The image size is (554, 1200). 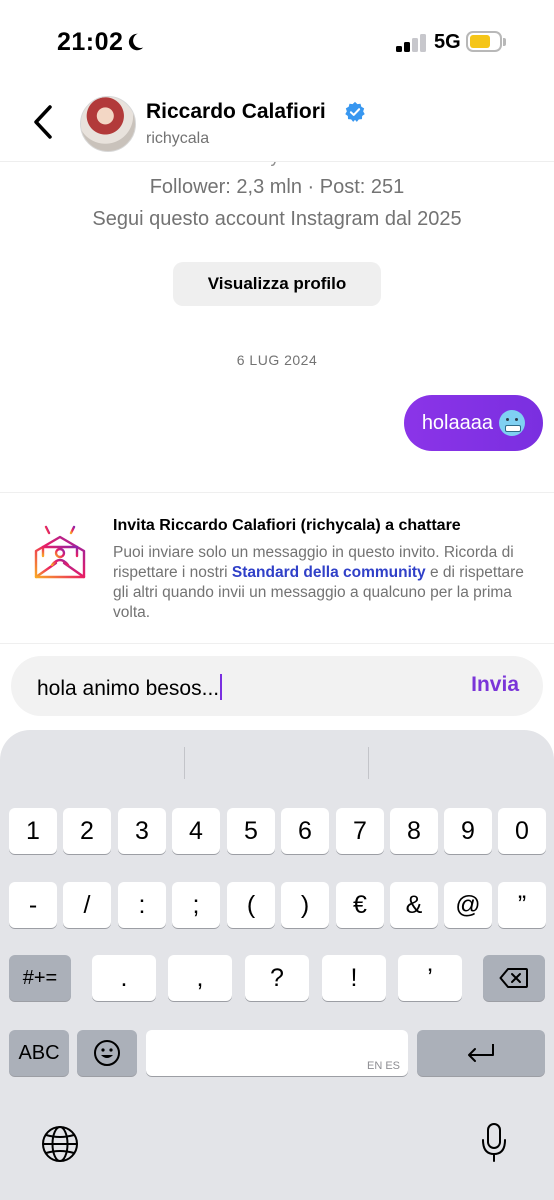 I want to click on text-caret, so click(x=221, y=687).